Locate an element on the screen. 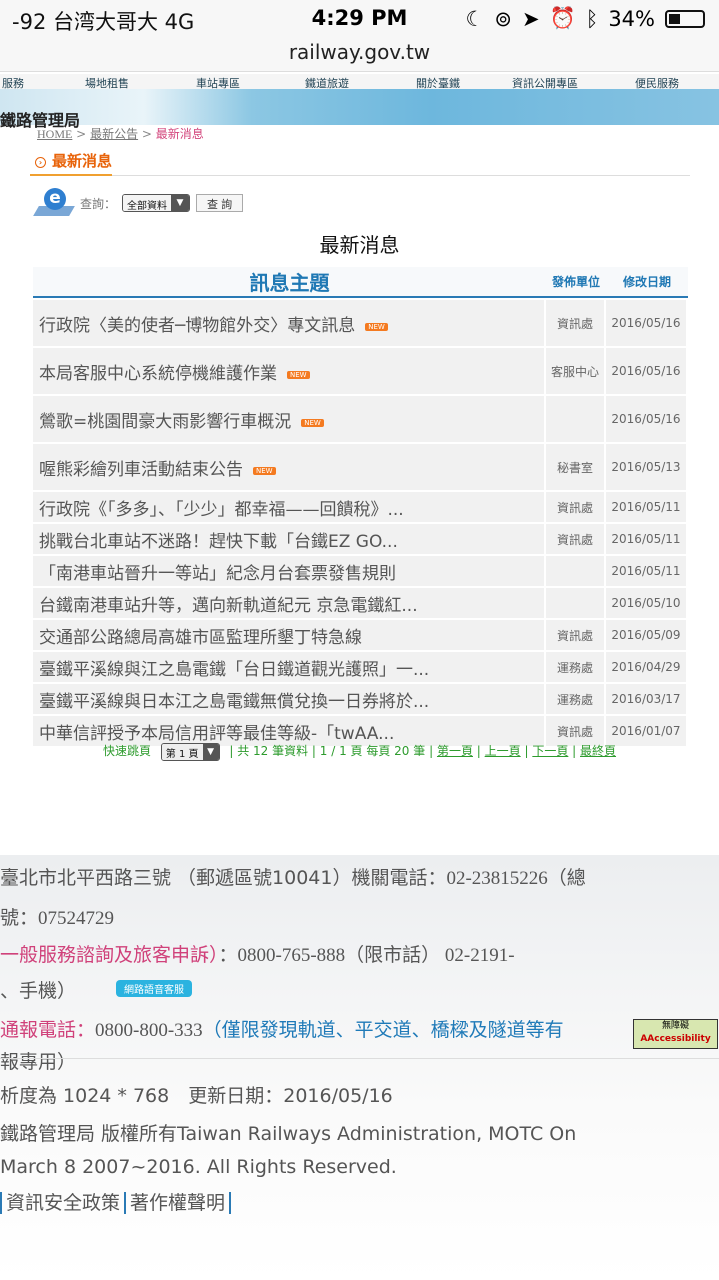 The image size is (719, 1280). table-row: 喔熊彩繪列車活動結束公告 NEW 秘書室 2016/05/13 is located at coordinates (360, 467).